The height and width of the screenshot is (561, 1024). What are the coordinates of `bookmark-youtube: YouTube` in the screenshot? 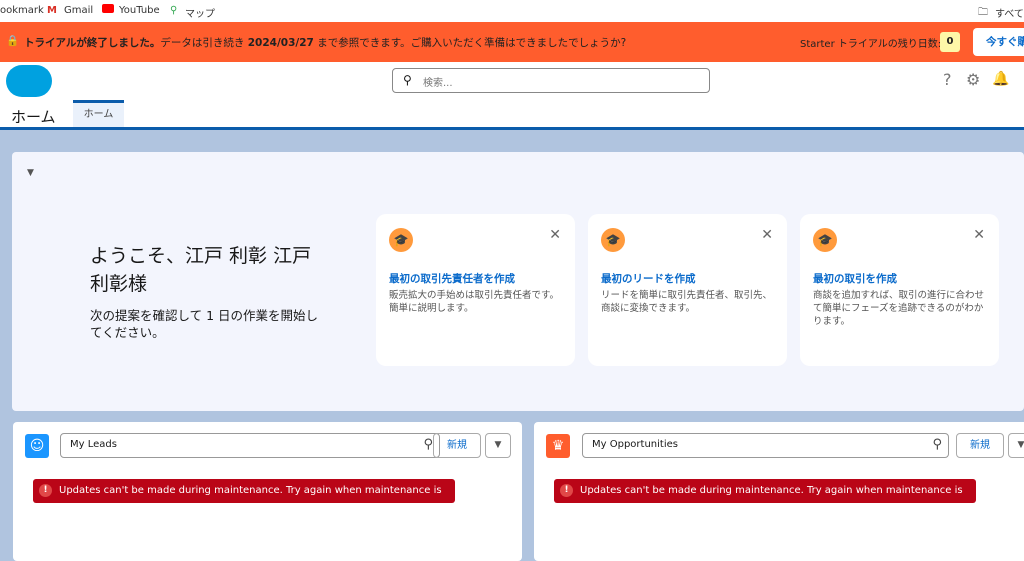 It's located at (139, 10).